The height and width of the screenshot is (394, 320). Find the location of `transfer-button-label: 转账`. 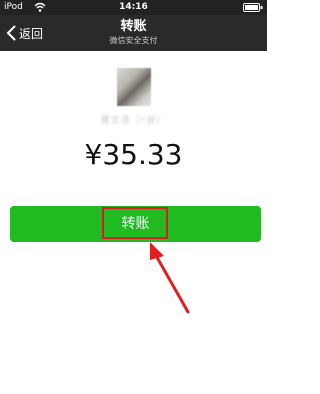

transfer-button-label: 转账 is located at coordinates (135, 224).